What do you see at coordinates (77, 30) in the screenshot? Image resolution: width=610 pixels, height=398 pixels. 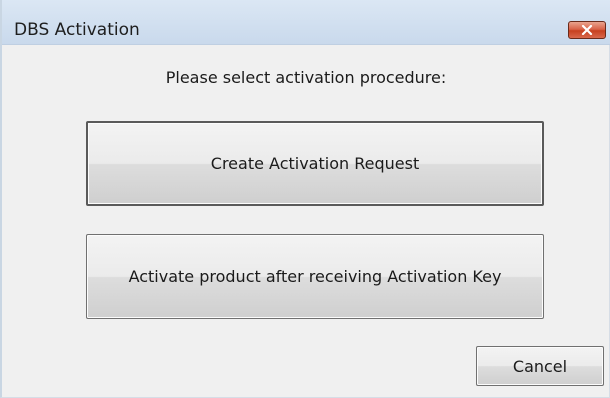 I see `window-title: DBS Activation` at bounding box center [77, 30].